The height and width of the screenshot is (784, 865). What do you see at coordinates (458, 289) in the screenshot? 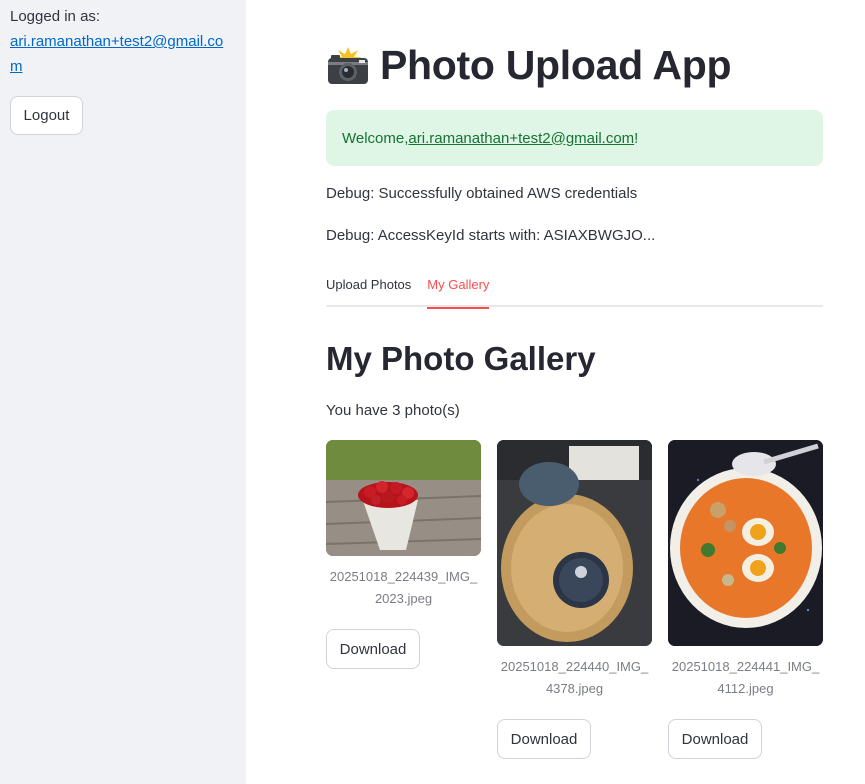
I see `tab-my-gallery: My Gallery` at bounding box center [458, 289].